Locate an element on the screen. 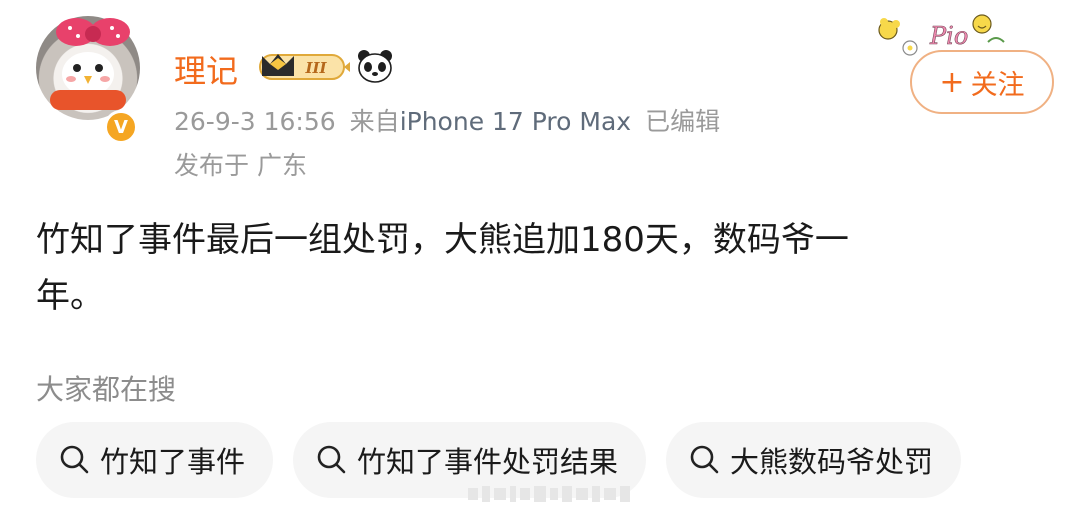  search-chip: 大熊数码爷处罚 is located at coordinates (814, 460).